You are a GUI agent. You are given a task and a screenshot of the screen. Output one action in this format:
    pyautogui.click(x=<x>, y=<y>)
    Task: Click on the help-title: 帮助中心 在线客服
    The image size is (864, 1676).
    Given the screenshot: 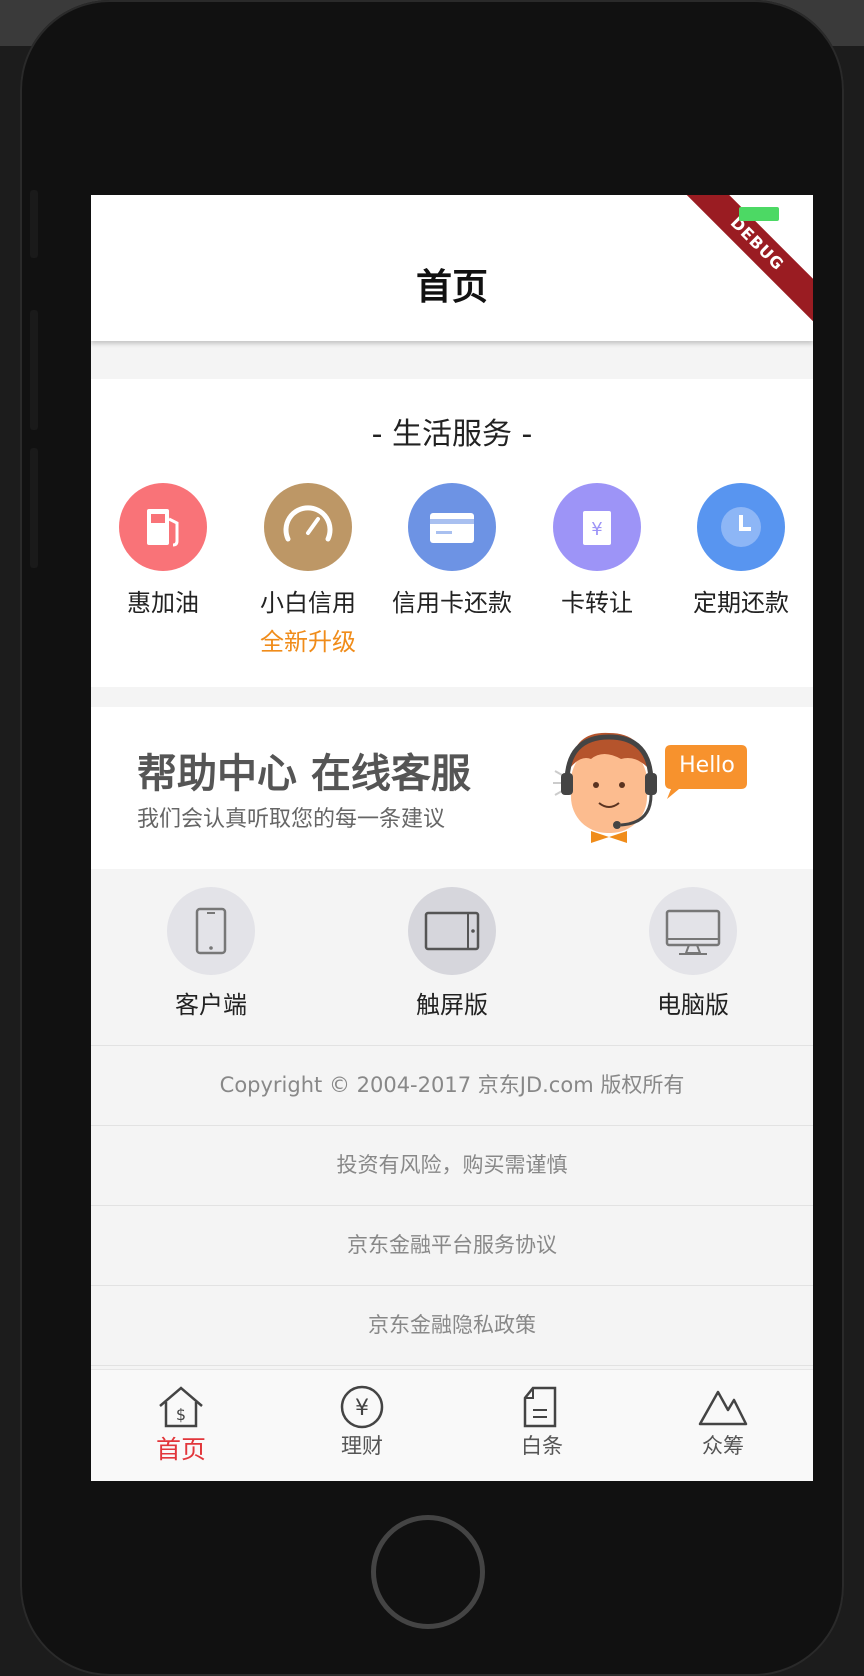 What is the action you would take?
    pyautogui.click(x=304, y=774)
    